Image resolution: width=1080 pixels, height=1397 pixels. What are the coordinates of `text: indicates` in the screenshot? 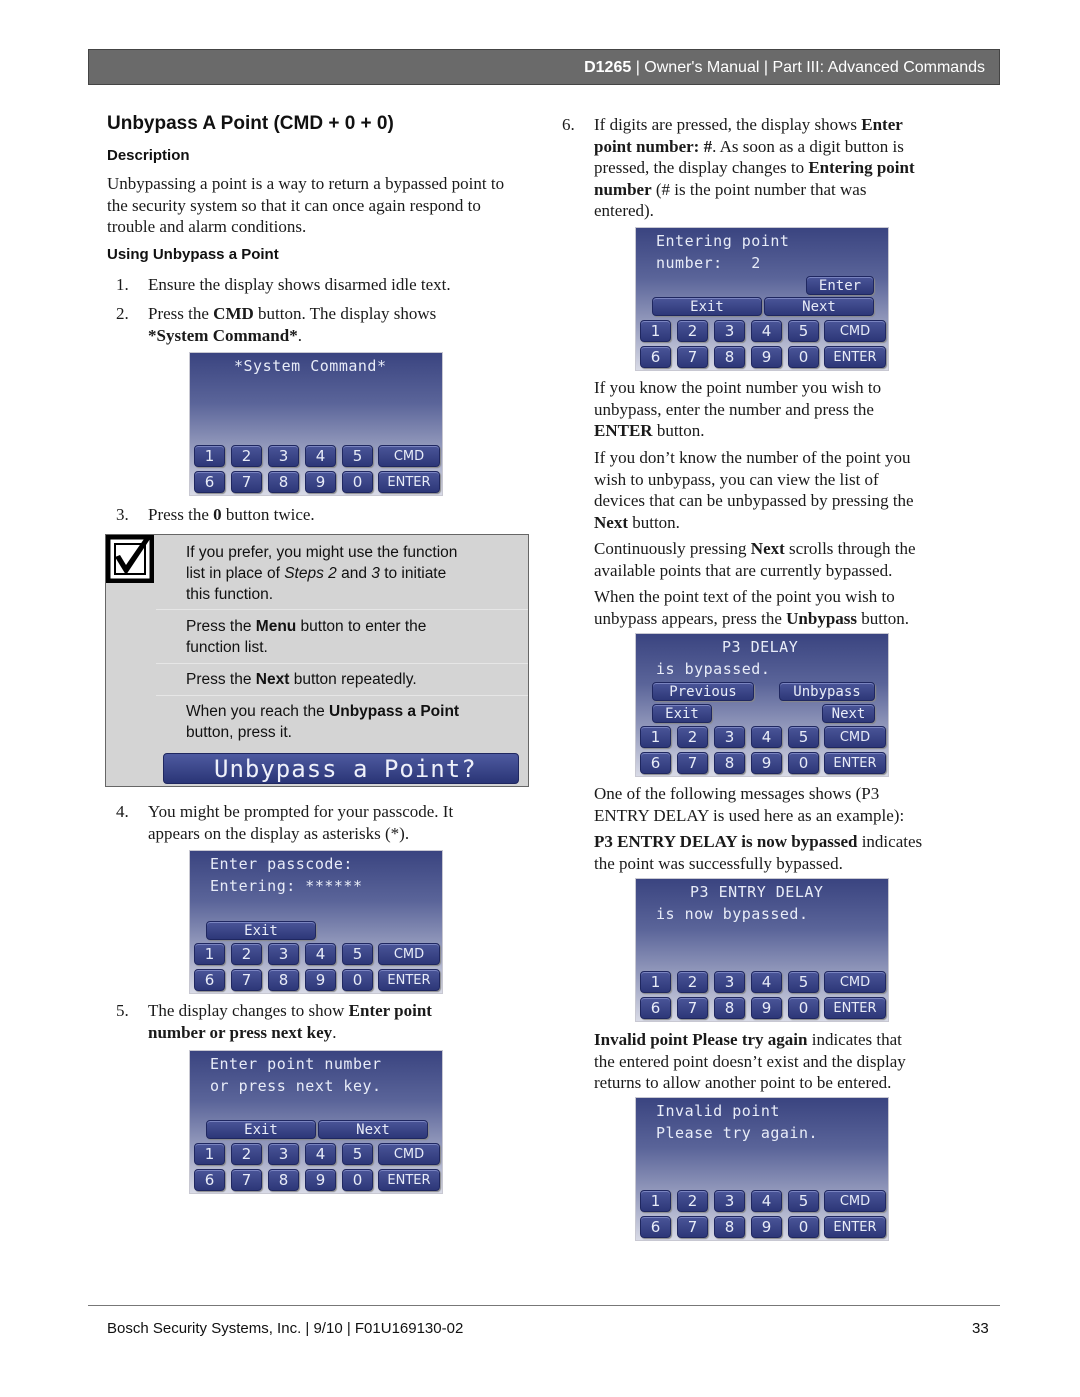 It's located at (890, 841).